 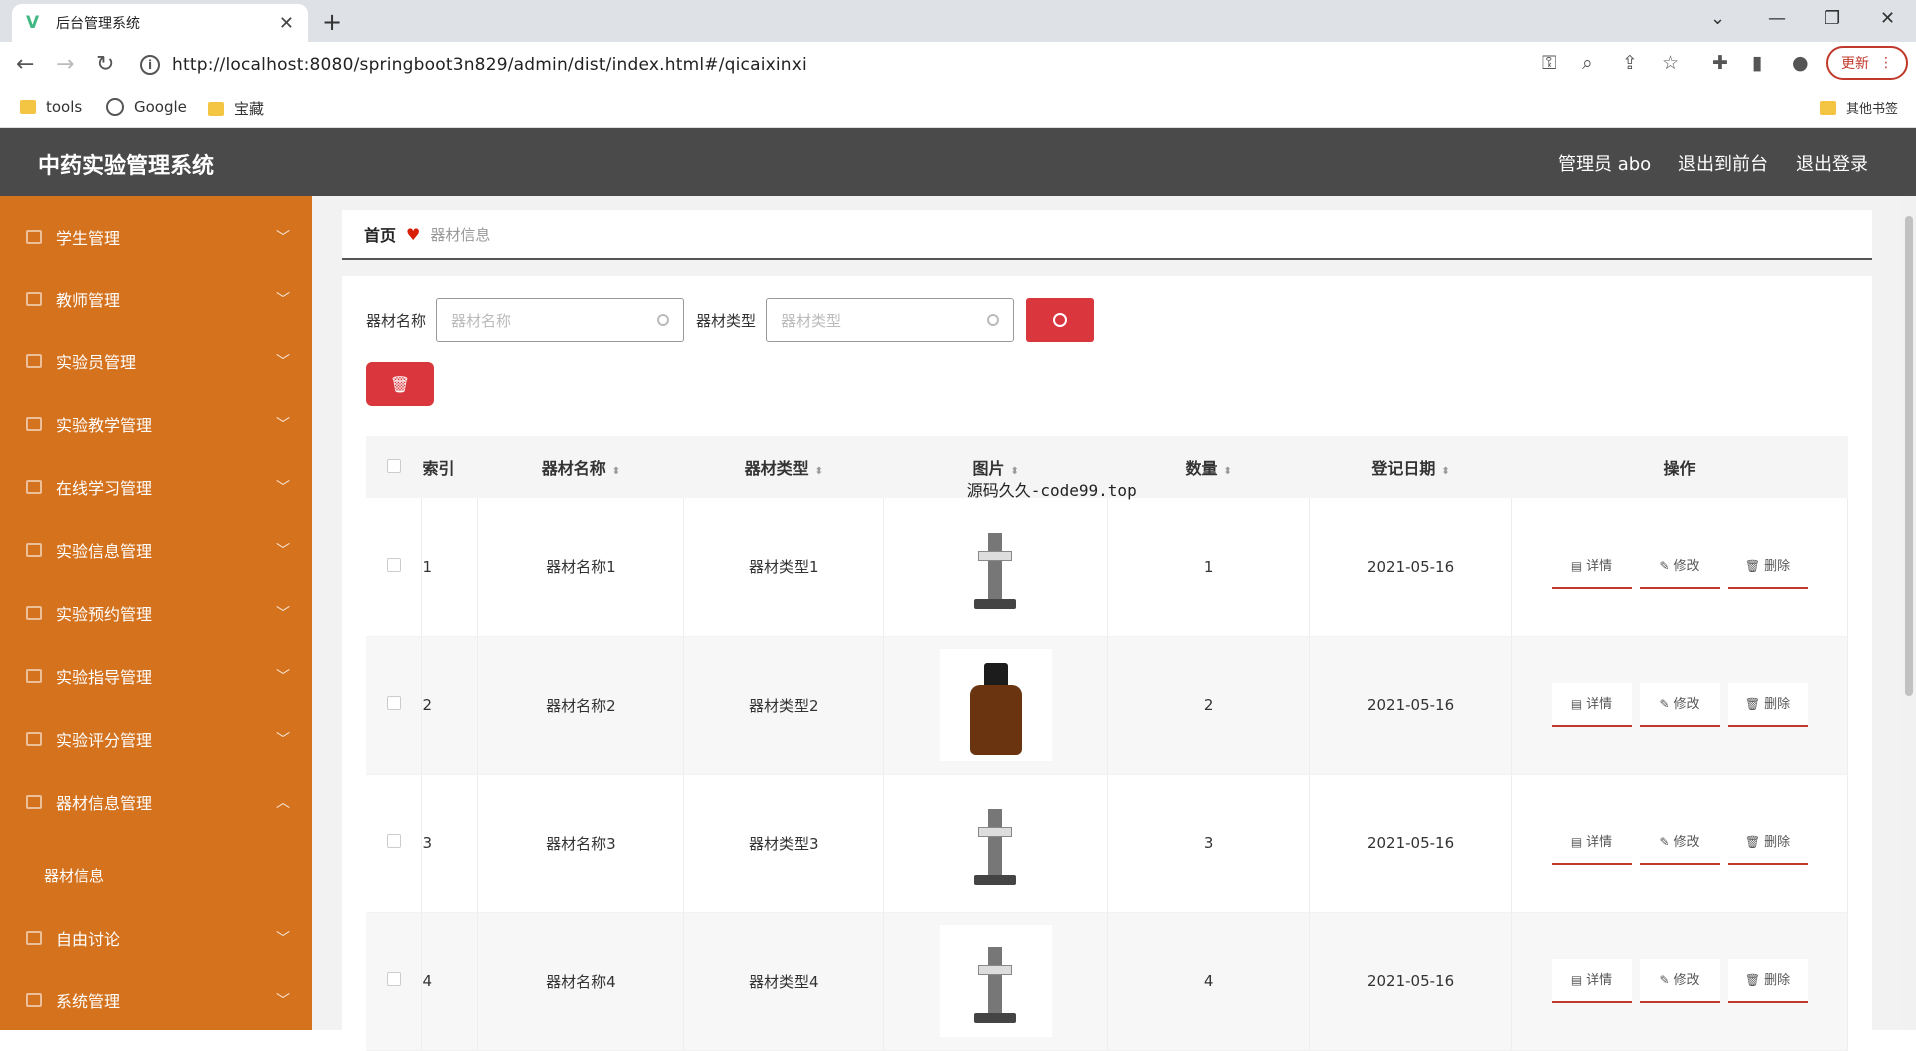 What do you see at coordinates (1201, 468) in the screenshot?
I see `col-qty-label: 数量` at bounding box center [1201, 468].